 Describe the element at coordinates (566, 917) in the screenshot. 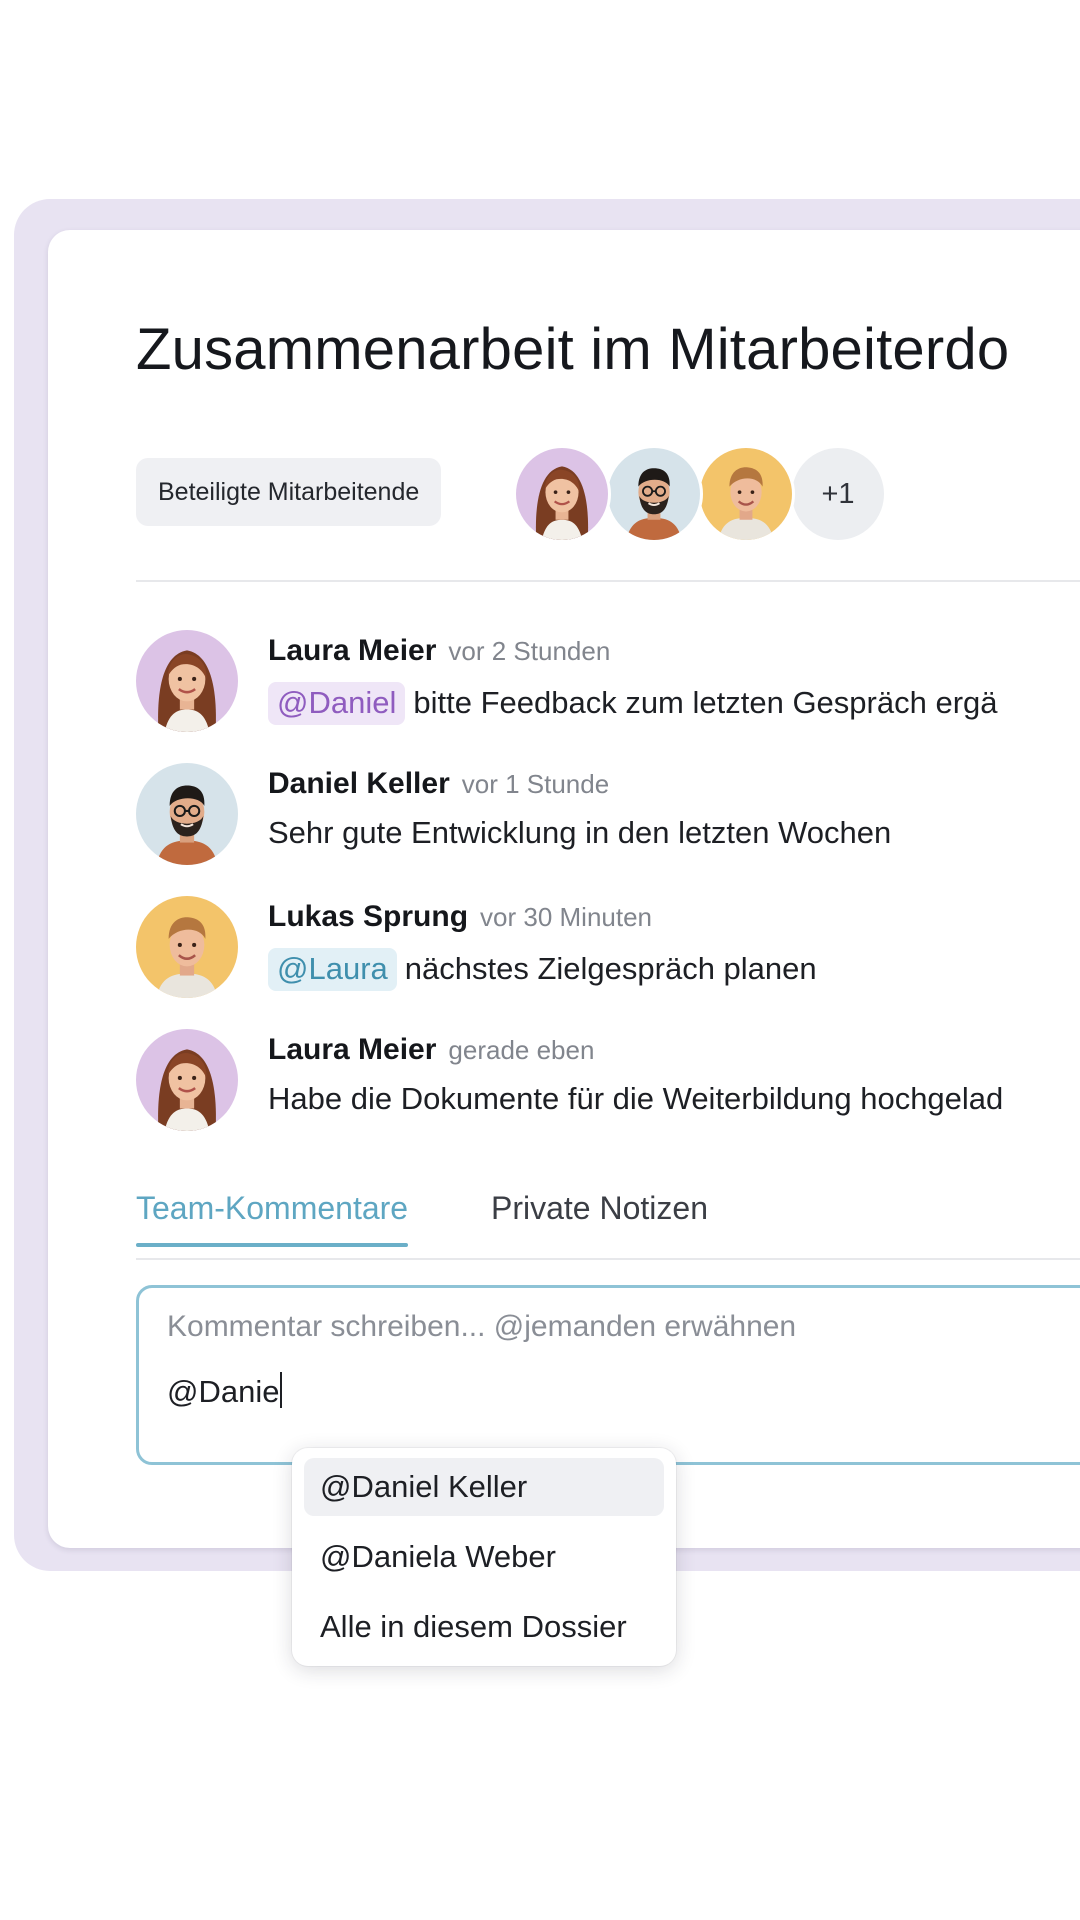

I see `comment-timestamp: vor 30 Minuten` at that location.